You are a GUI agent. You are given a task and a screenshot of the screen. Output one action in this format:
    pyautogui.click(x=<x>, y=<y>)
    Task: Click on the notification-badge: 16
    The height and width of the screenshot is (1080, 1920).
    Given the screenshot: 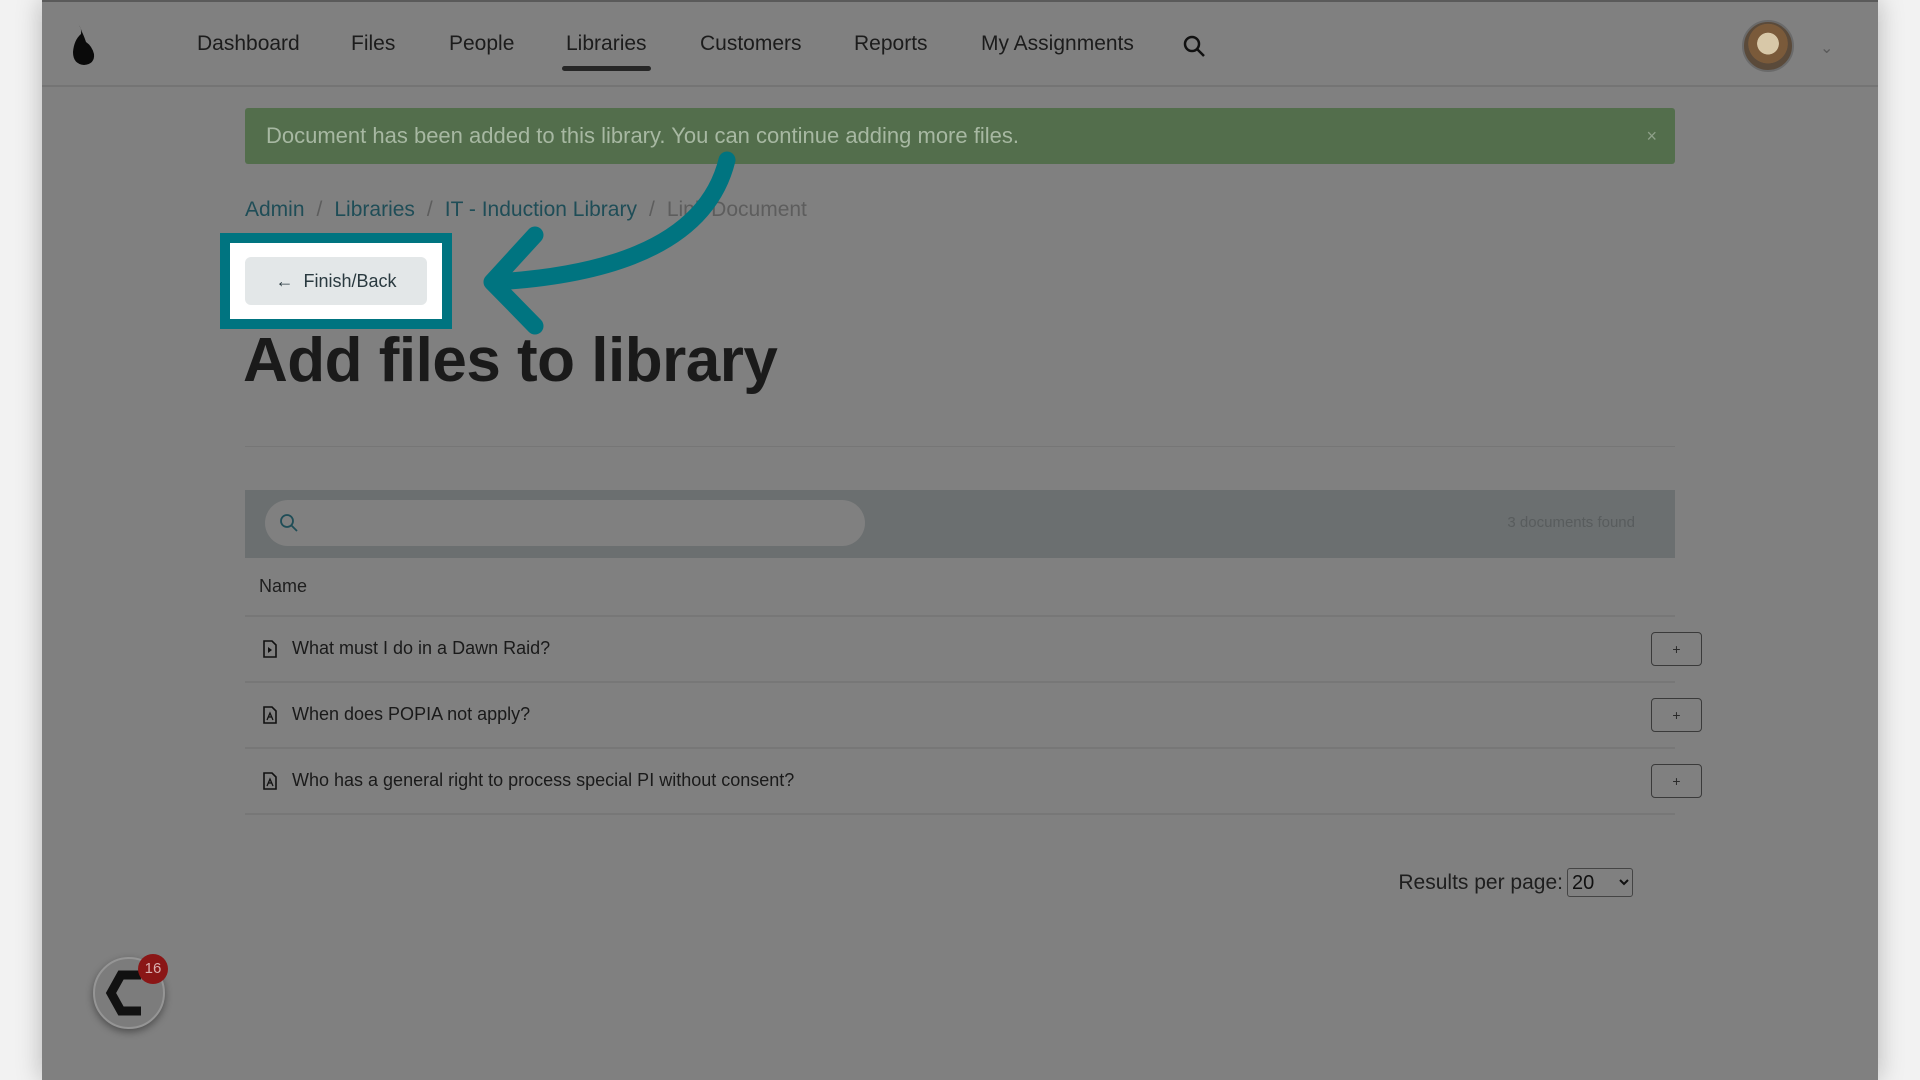 What is the action you would take?
    pyautogui.click(x=153, y=969)
    